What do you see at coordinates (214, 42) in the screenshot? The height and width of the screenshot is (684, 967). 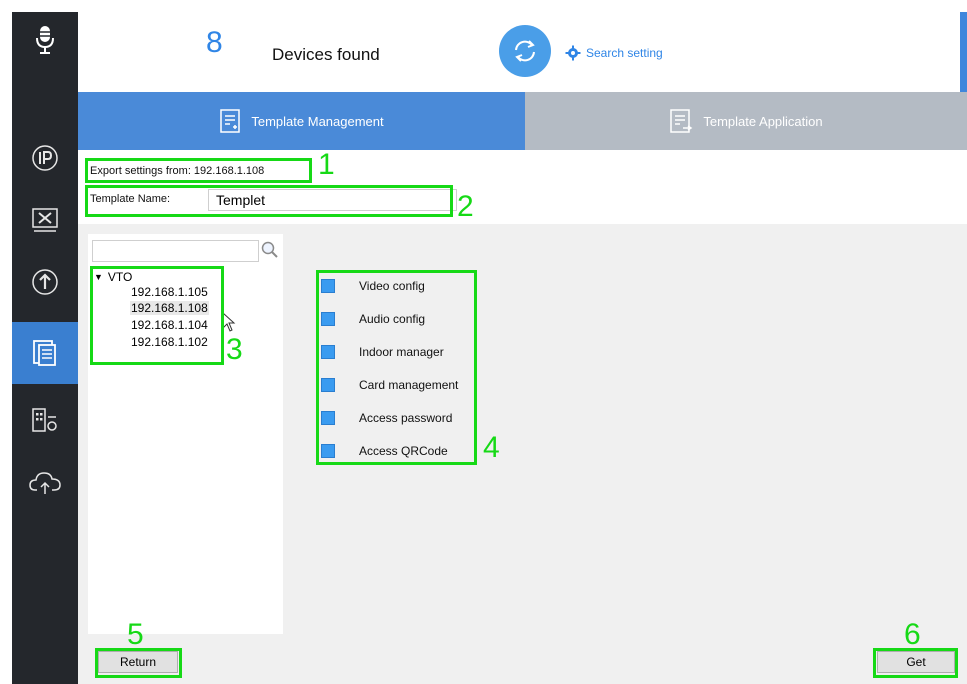 I see `device-count: 8` at bounding box center [214, 42].